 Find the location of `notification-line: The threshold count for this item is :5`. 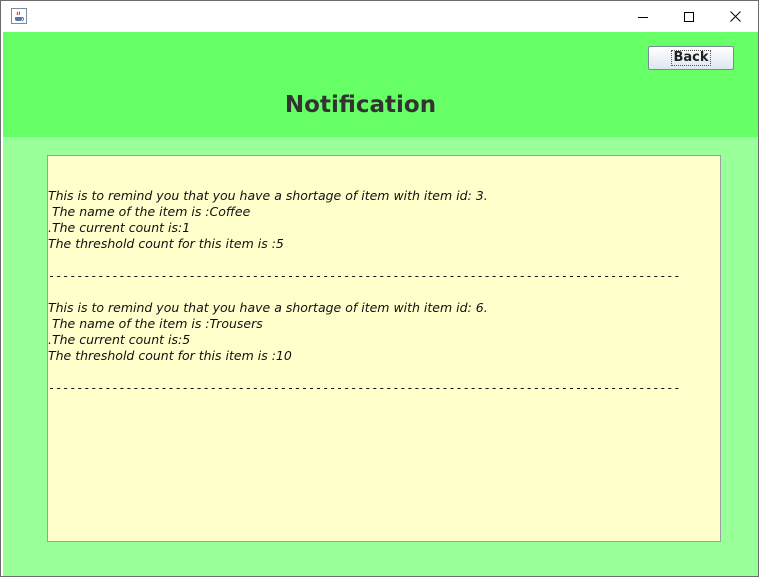

notification-line: The threshold count for this item is :5 is located at coordinates (166, 243).